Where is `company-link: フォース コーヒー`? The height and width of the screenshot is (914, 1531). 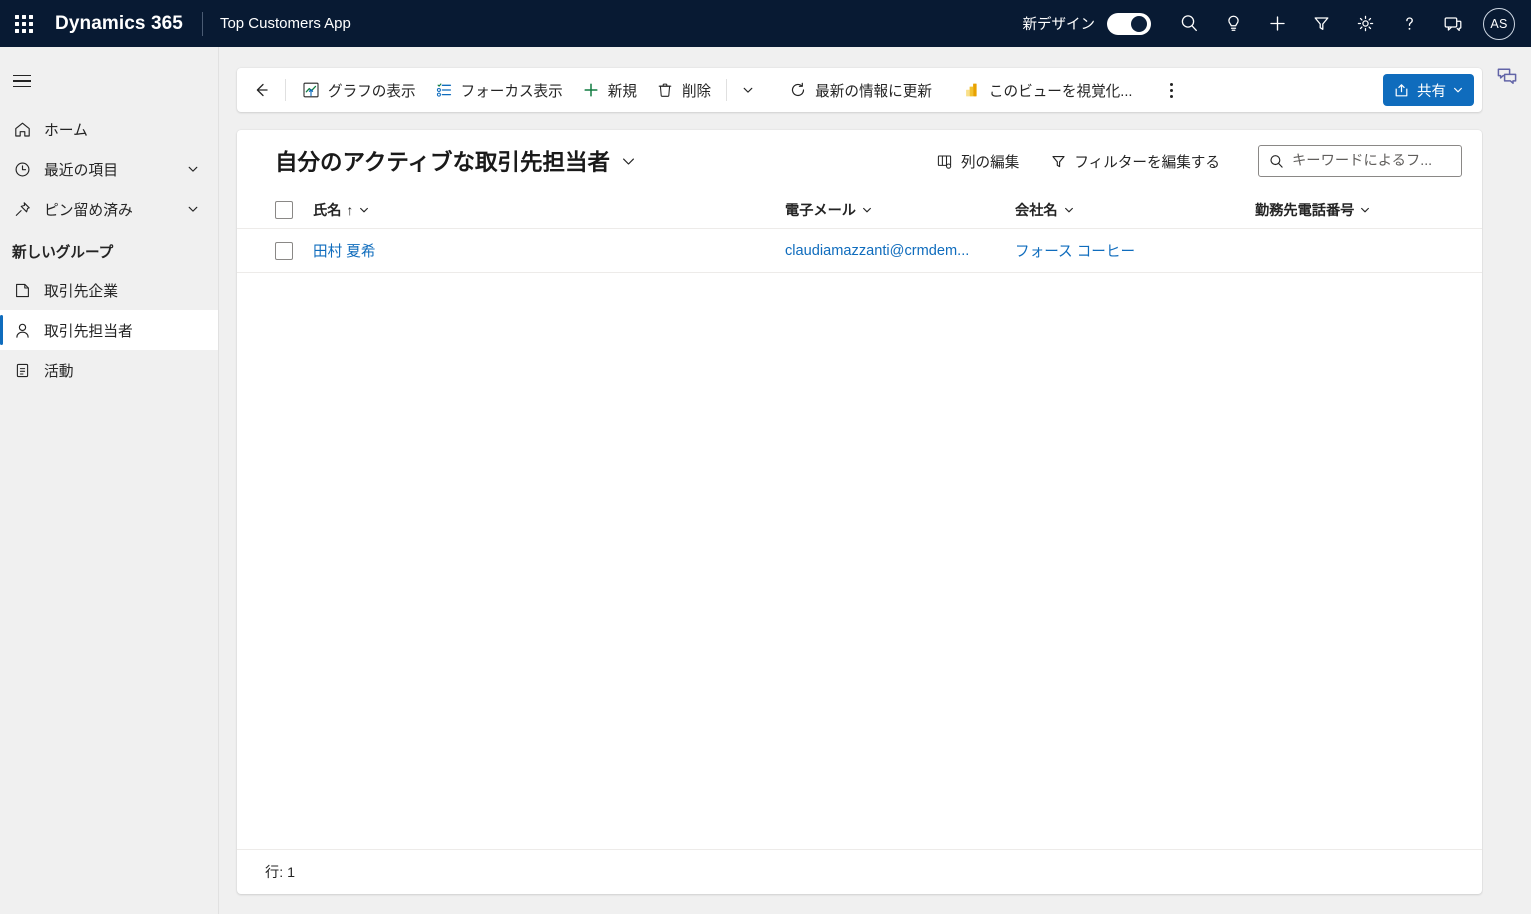 company-link: フォース コーヒー is located at coordinates (1075, 250).